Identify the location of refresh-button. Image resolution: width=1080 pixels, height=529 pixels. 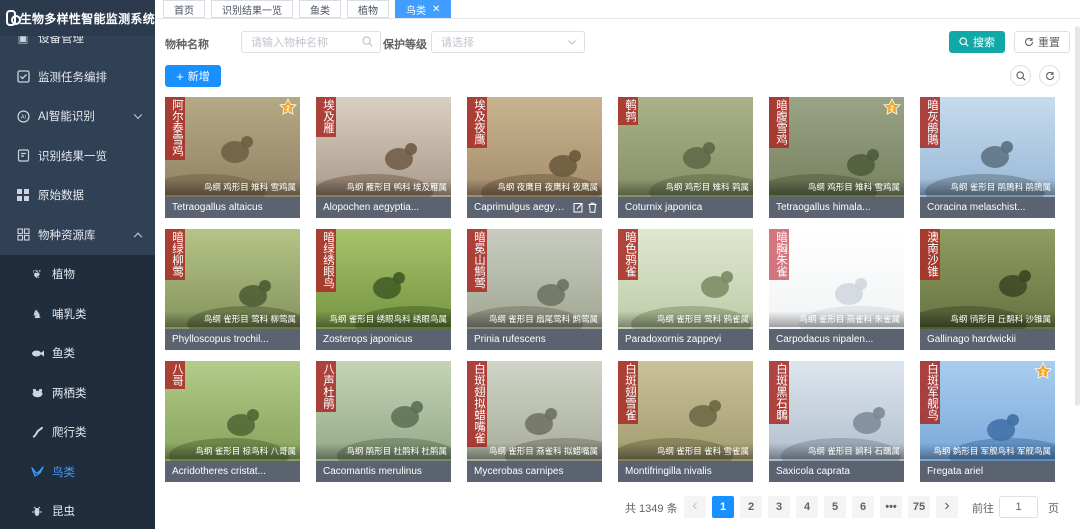
(1049, 75).